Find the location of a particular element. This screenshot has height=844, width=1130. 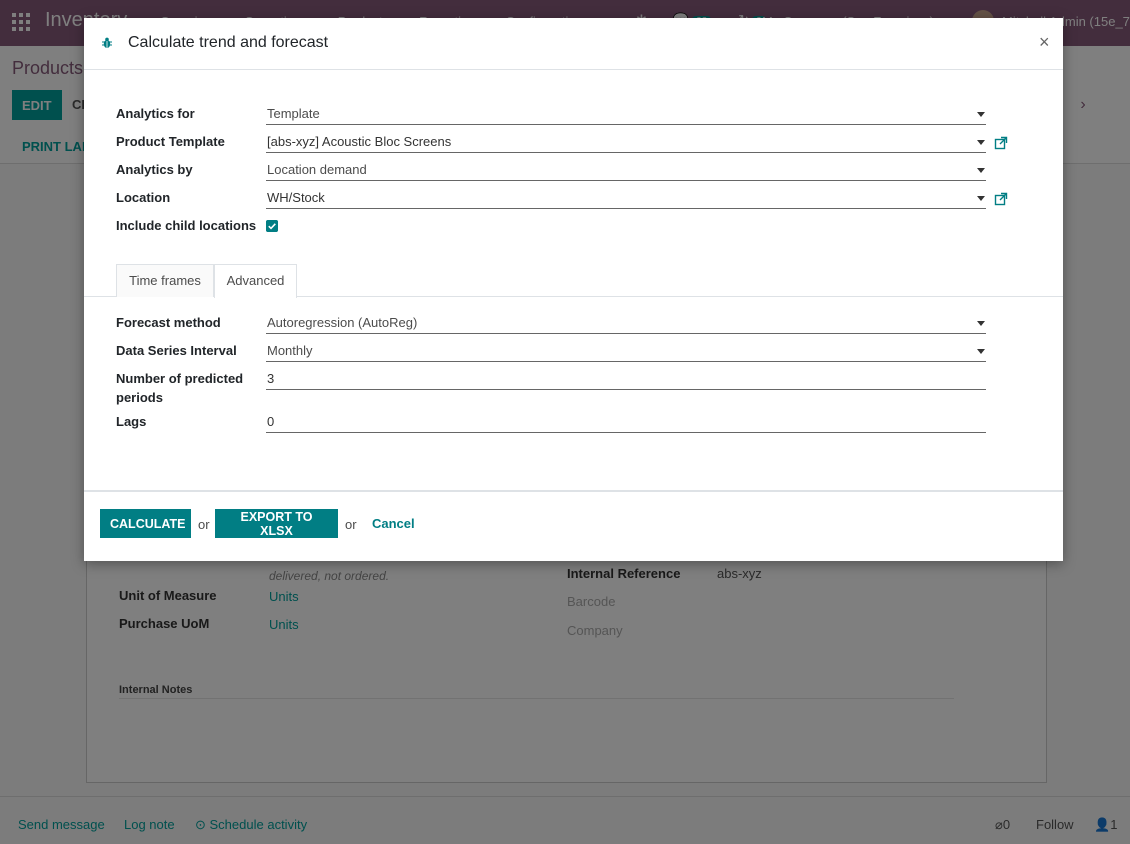

dialog-footer: CALCULATE or EXPORT TO XLSX or Cancel is located at coordinates (573, 525).